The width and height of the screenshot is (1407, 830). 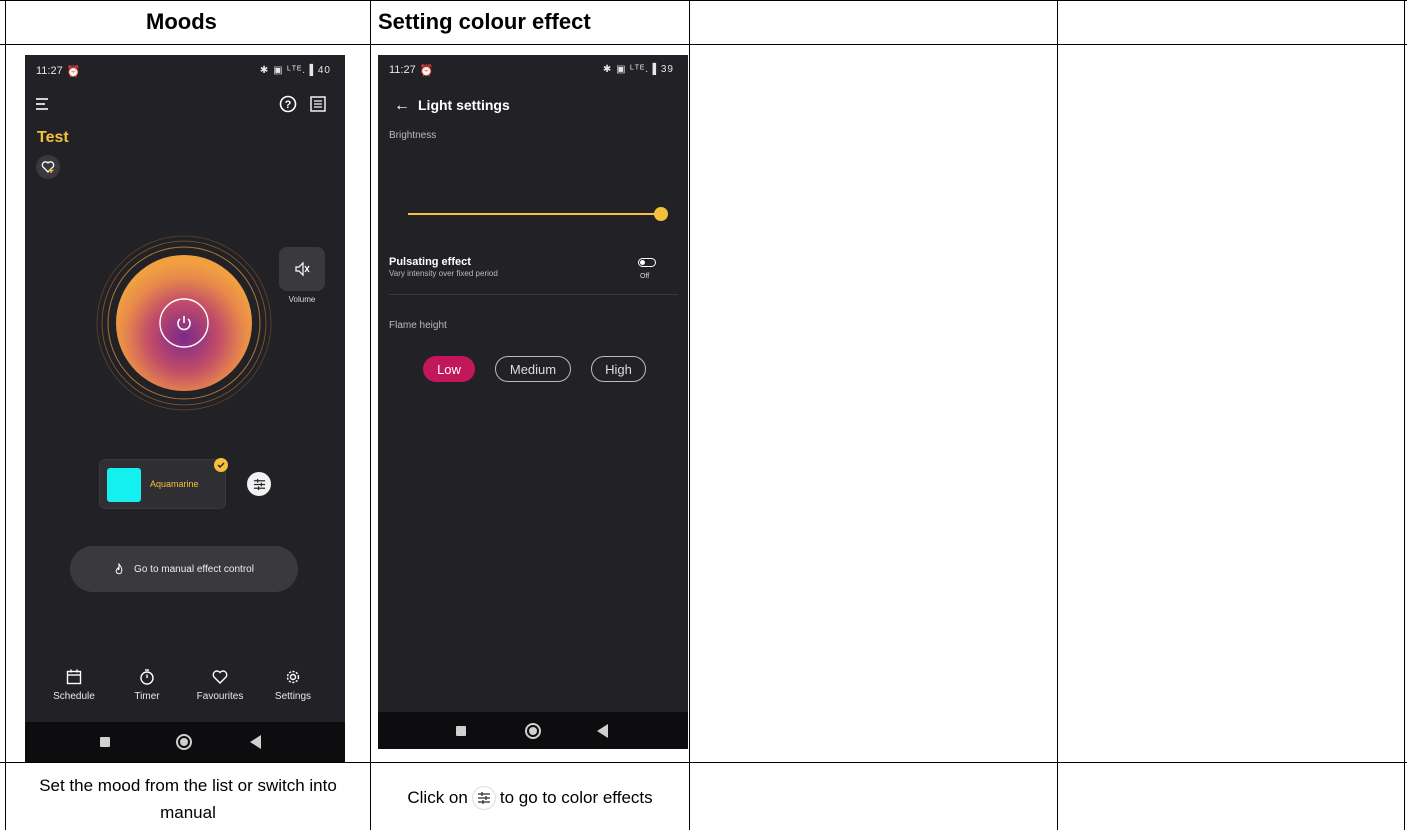 What do you see at coordinates (184, 569) in the screenshot?
I see `manual-effect-button: Go to manual effect control` at bounding box center [184, 569].